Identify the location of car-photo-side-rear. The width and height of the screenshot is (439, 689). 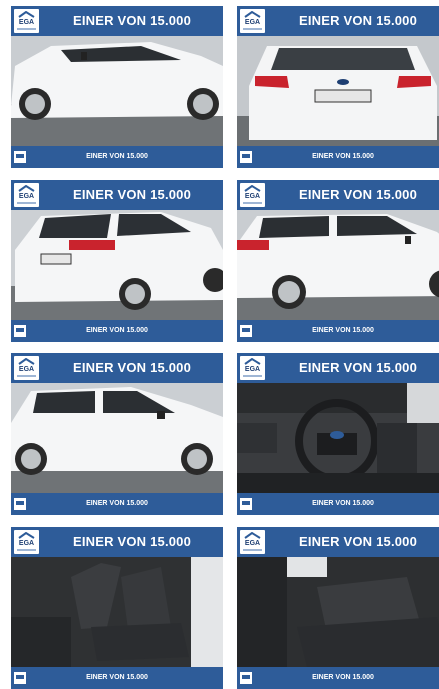
(338, 265).